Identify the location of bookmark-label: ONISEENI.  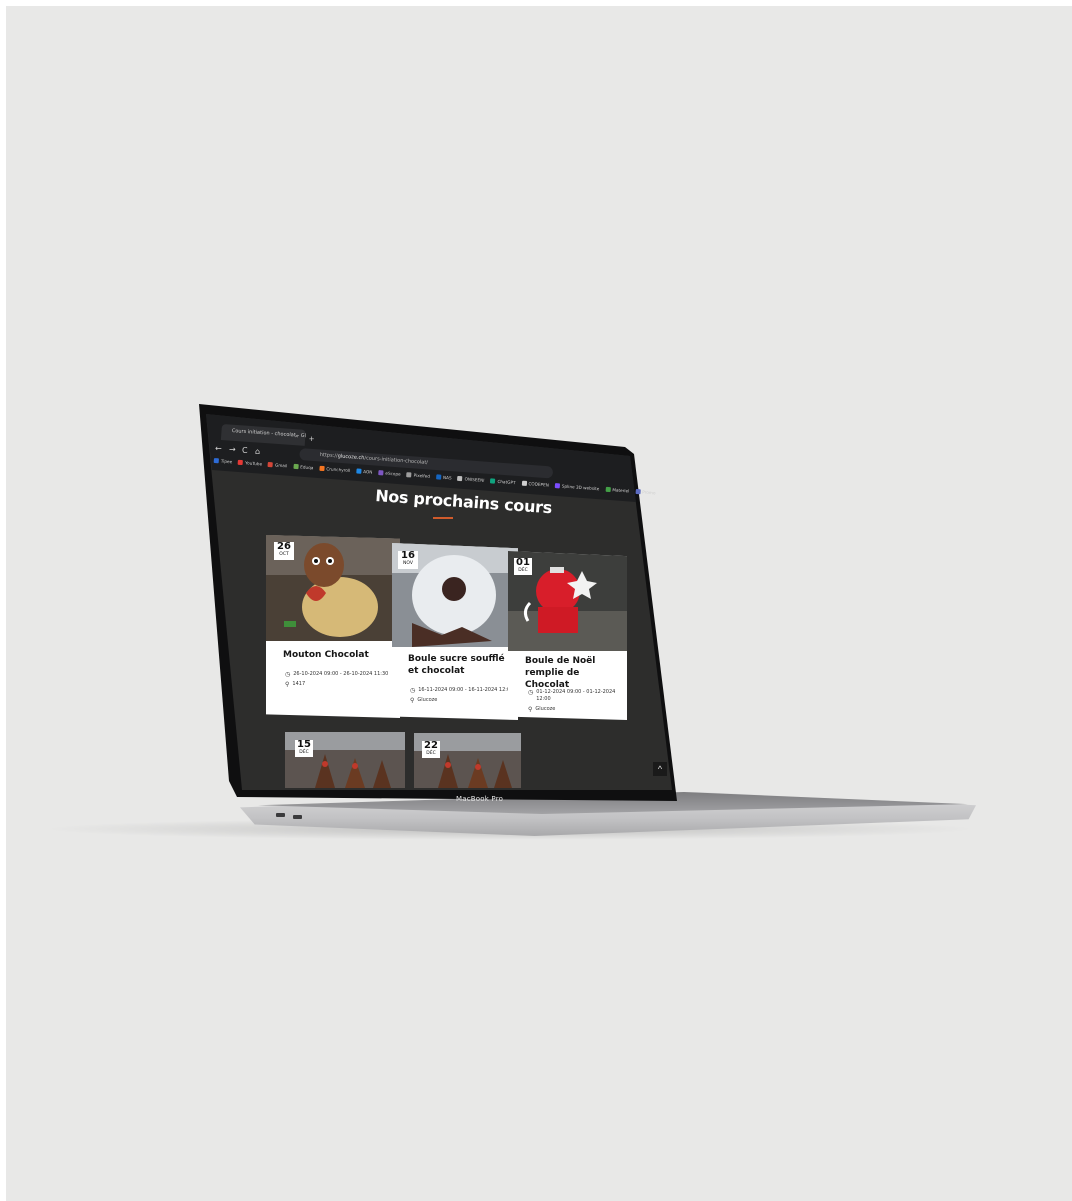
(474, 479).